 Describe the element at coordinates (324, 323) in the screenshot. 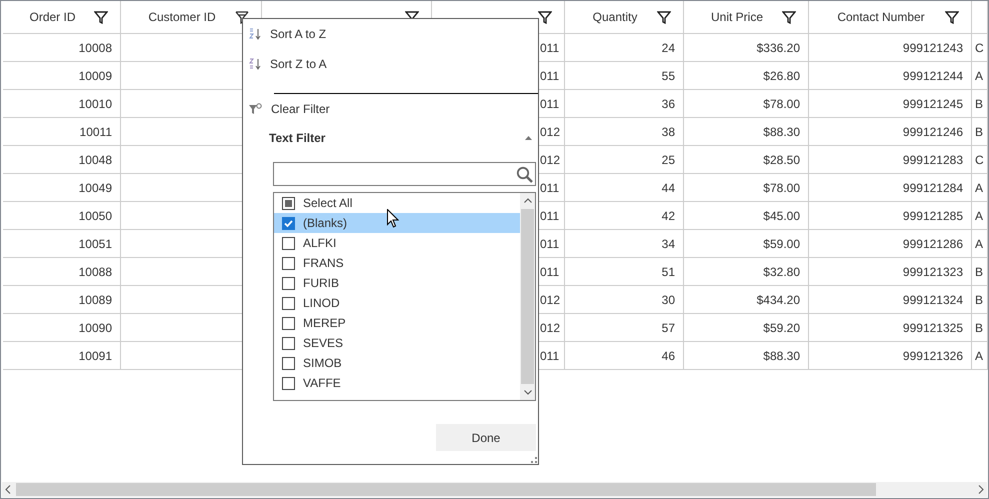

I see `item-label: MEREP` at that location.